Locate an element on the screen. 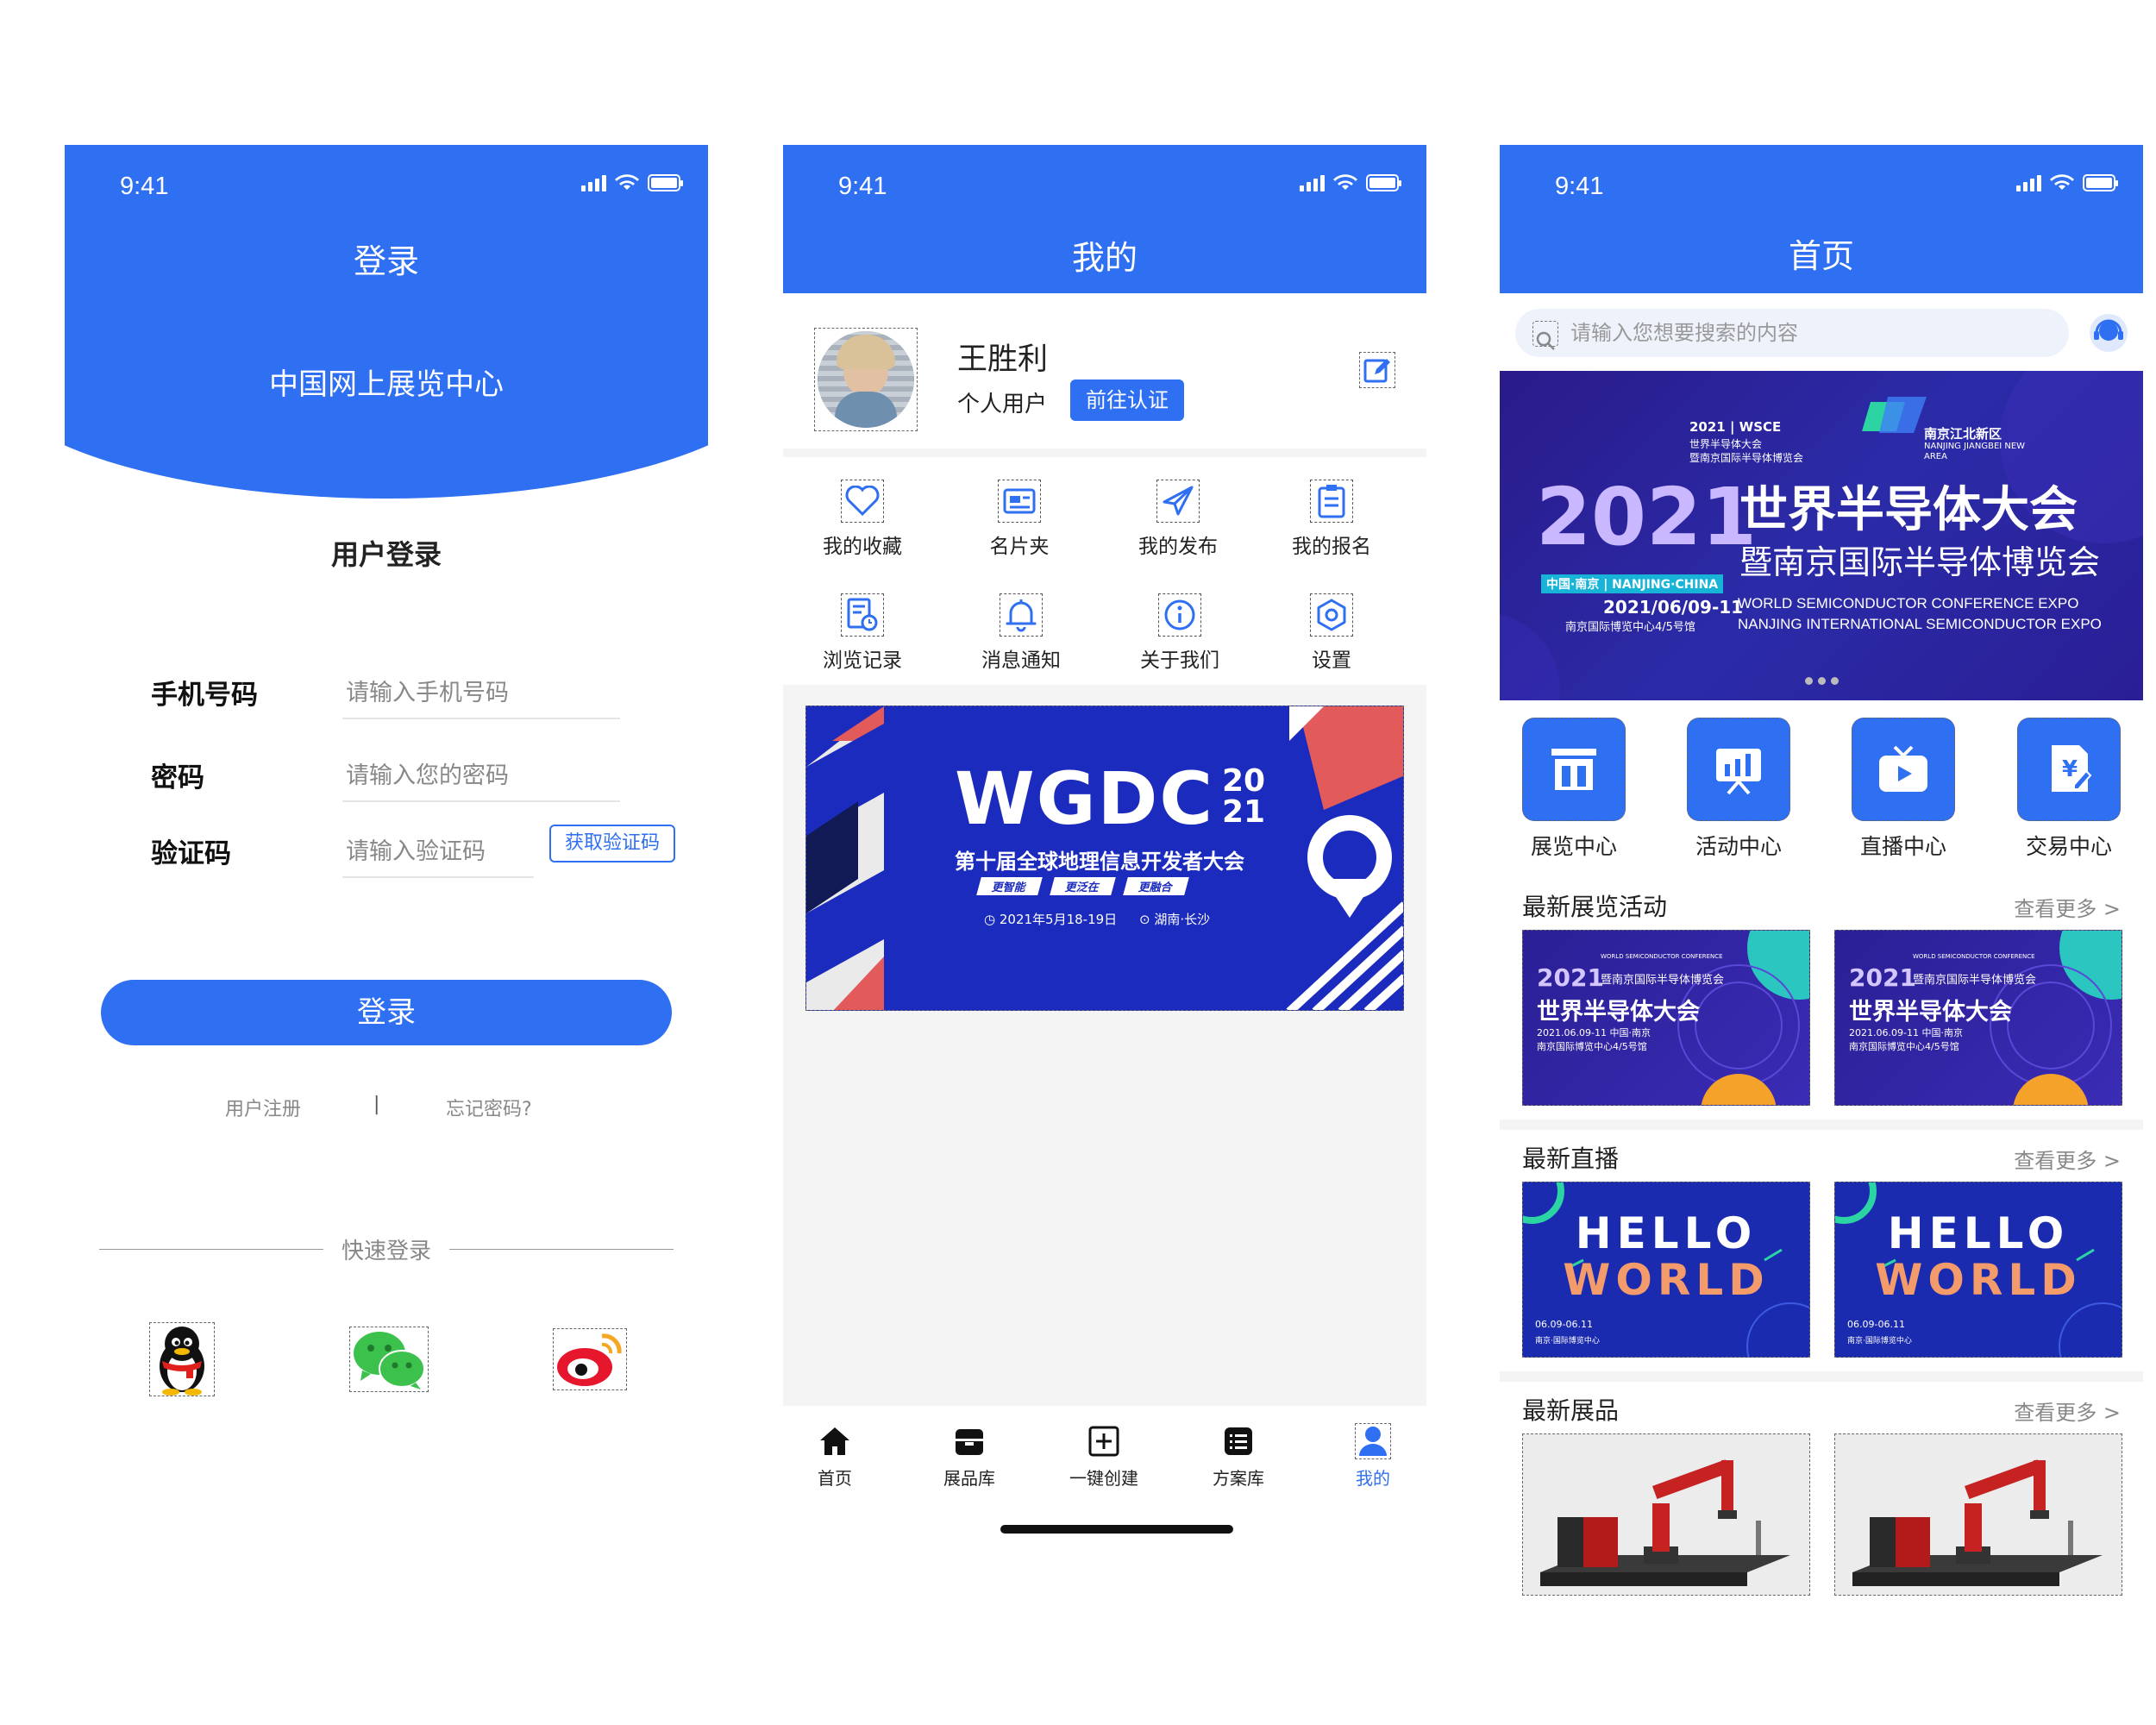 This screenshot has height=1725, width=2156. grid-item-card-holder: 名片夹 is located at coordinates (1019, 519).